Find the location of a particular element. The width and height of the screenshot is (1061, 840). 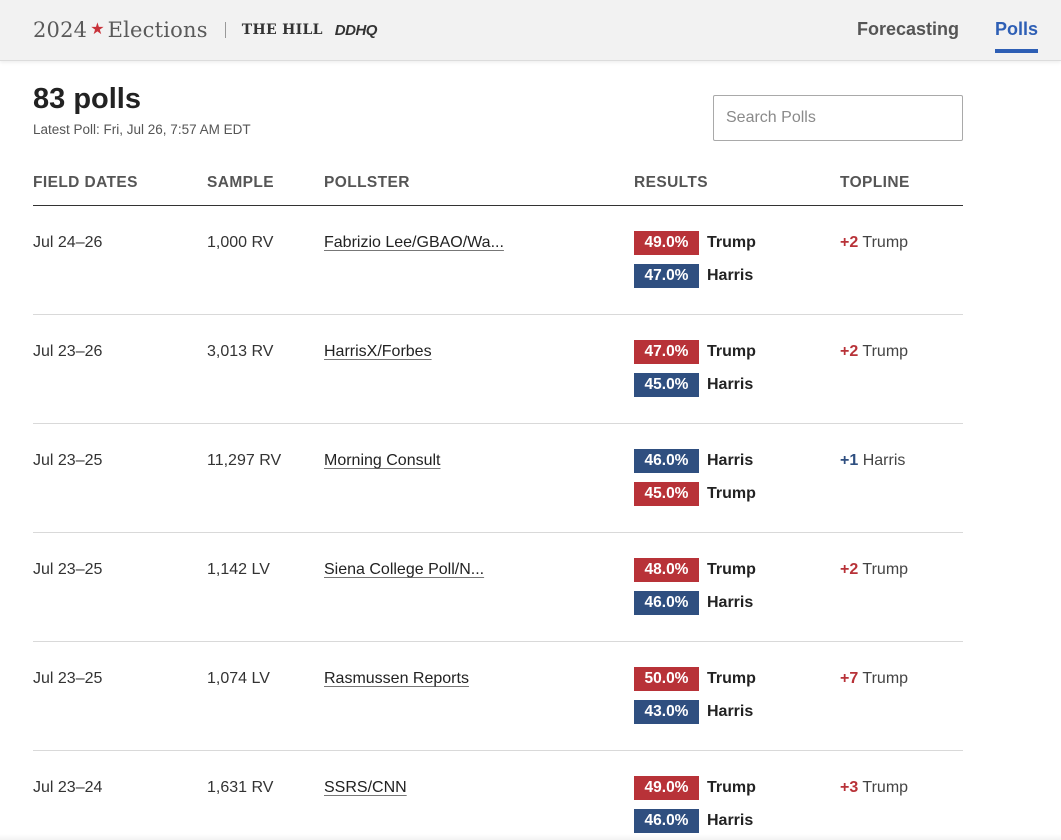

results: 50.0% Trump 43.0% Harris is located at coordinates (695, 700).